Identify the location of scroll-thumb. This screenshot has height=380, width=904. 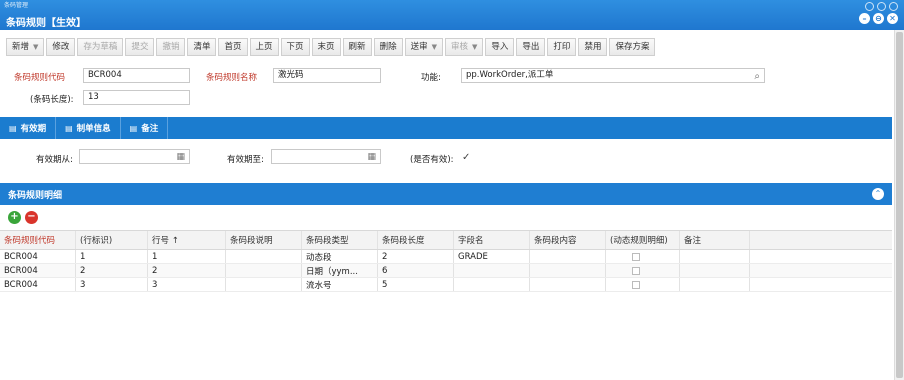
(899, 205).